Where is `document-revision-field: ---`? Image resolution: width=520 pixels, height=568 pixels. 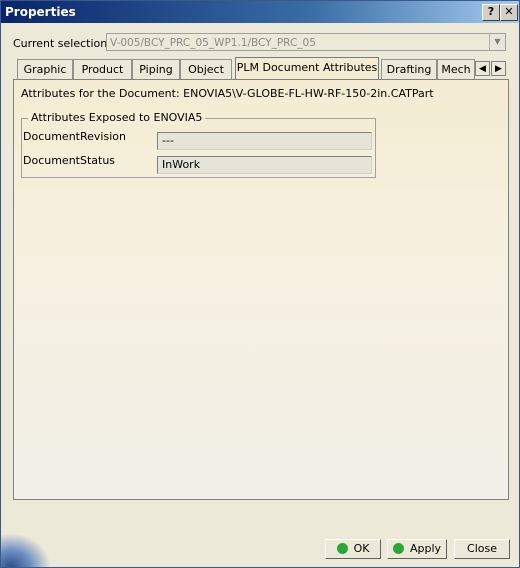 document-revision-field: --- is located at coordinates (264, 141).